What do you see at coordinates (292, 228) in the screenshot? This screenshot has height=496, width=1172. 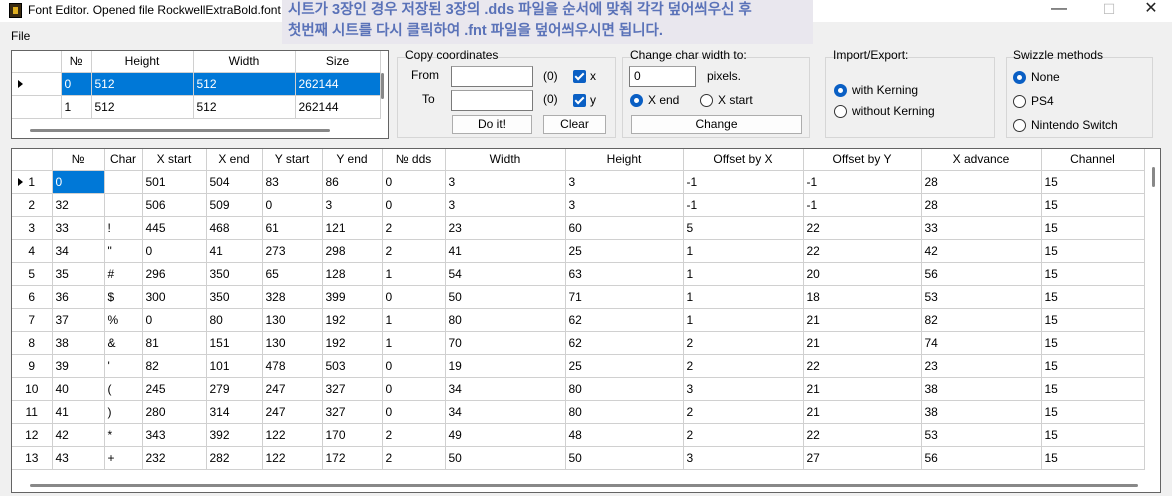 I see `y-start: 61` at bounding box center [292, 228].